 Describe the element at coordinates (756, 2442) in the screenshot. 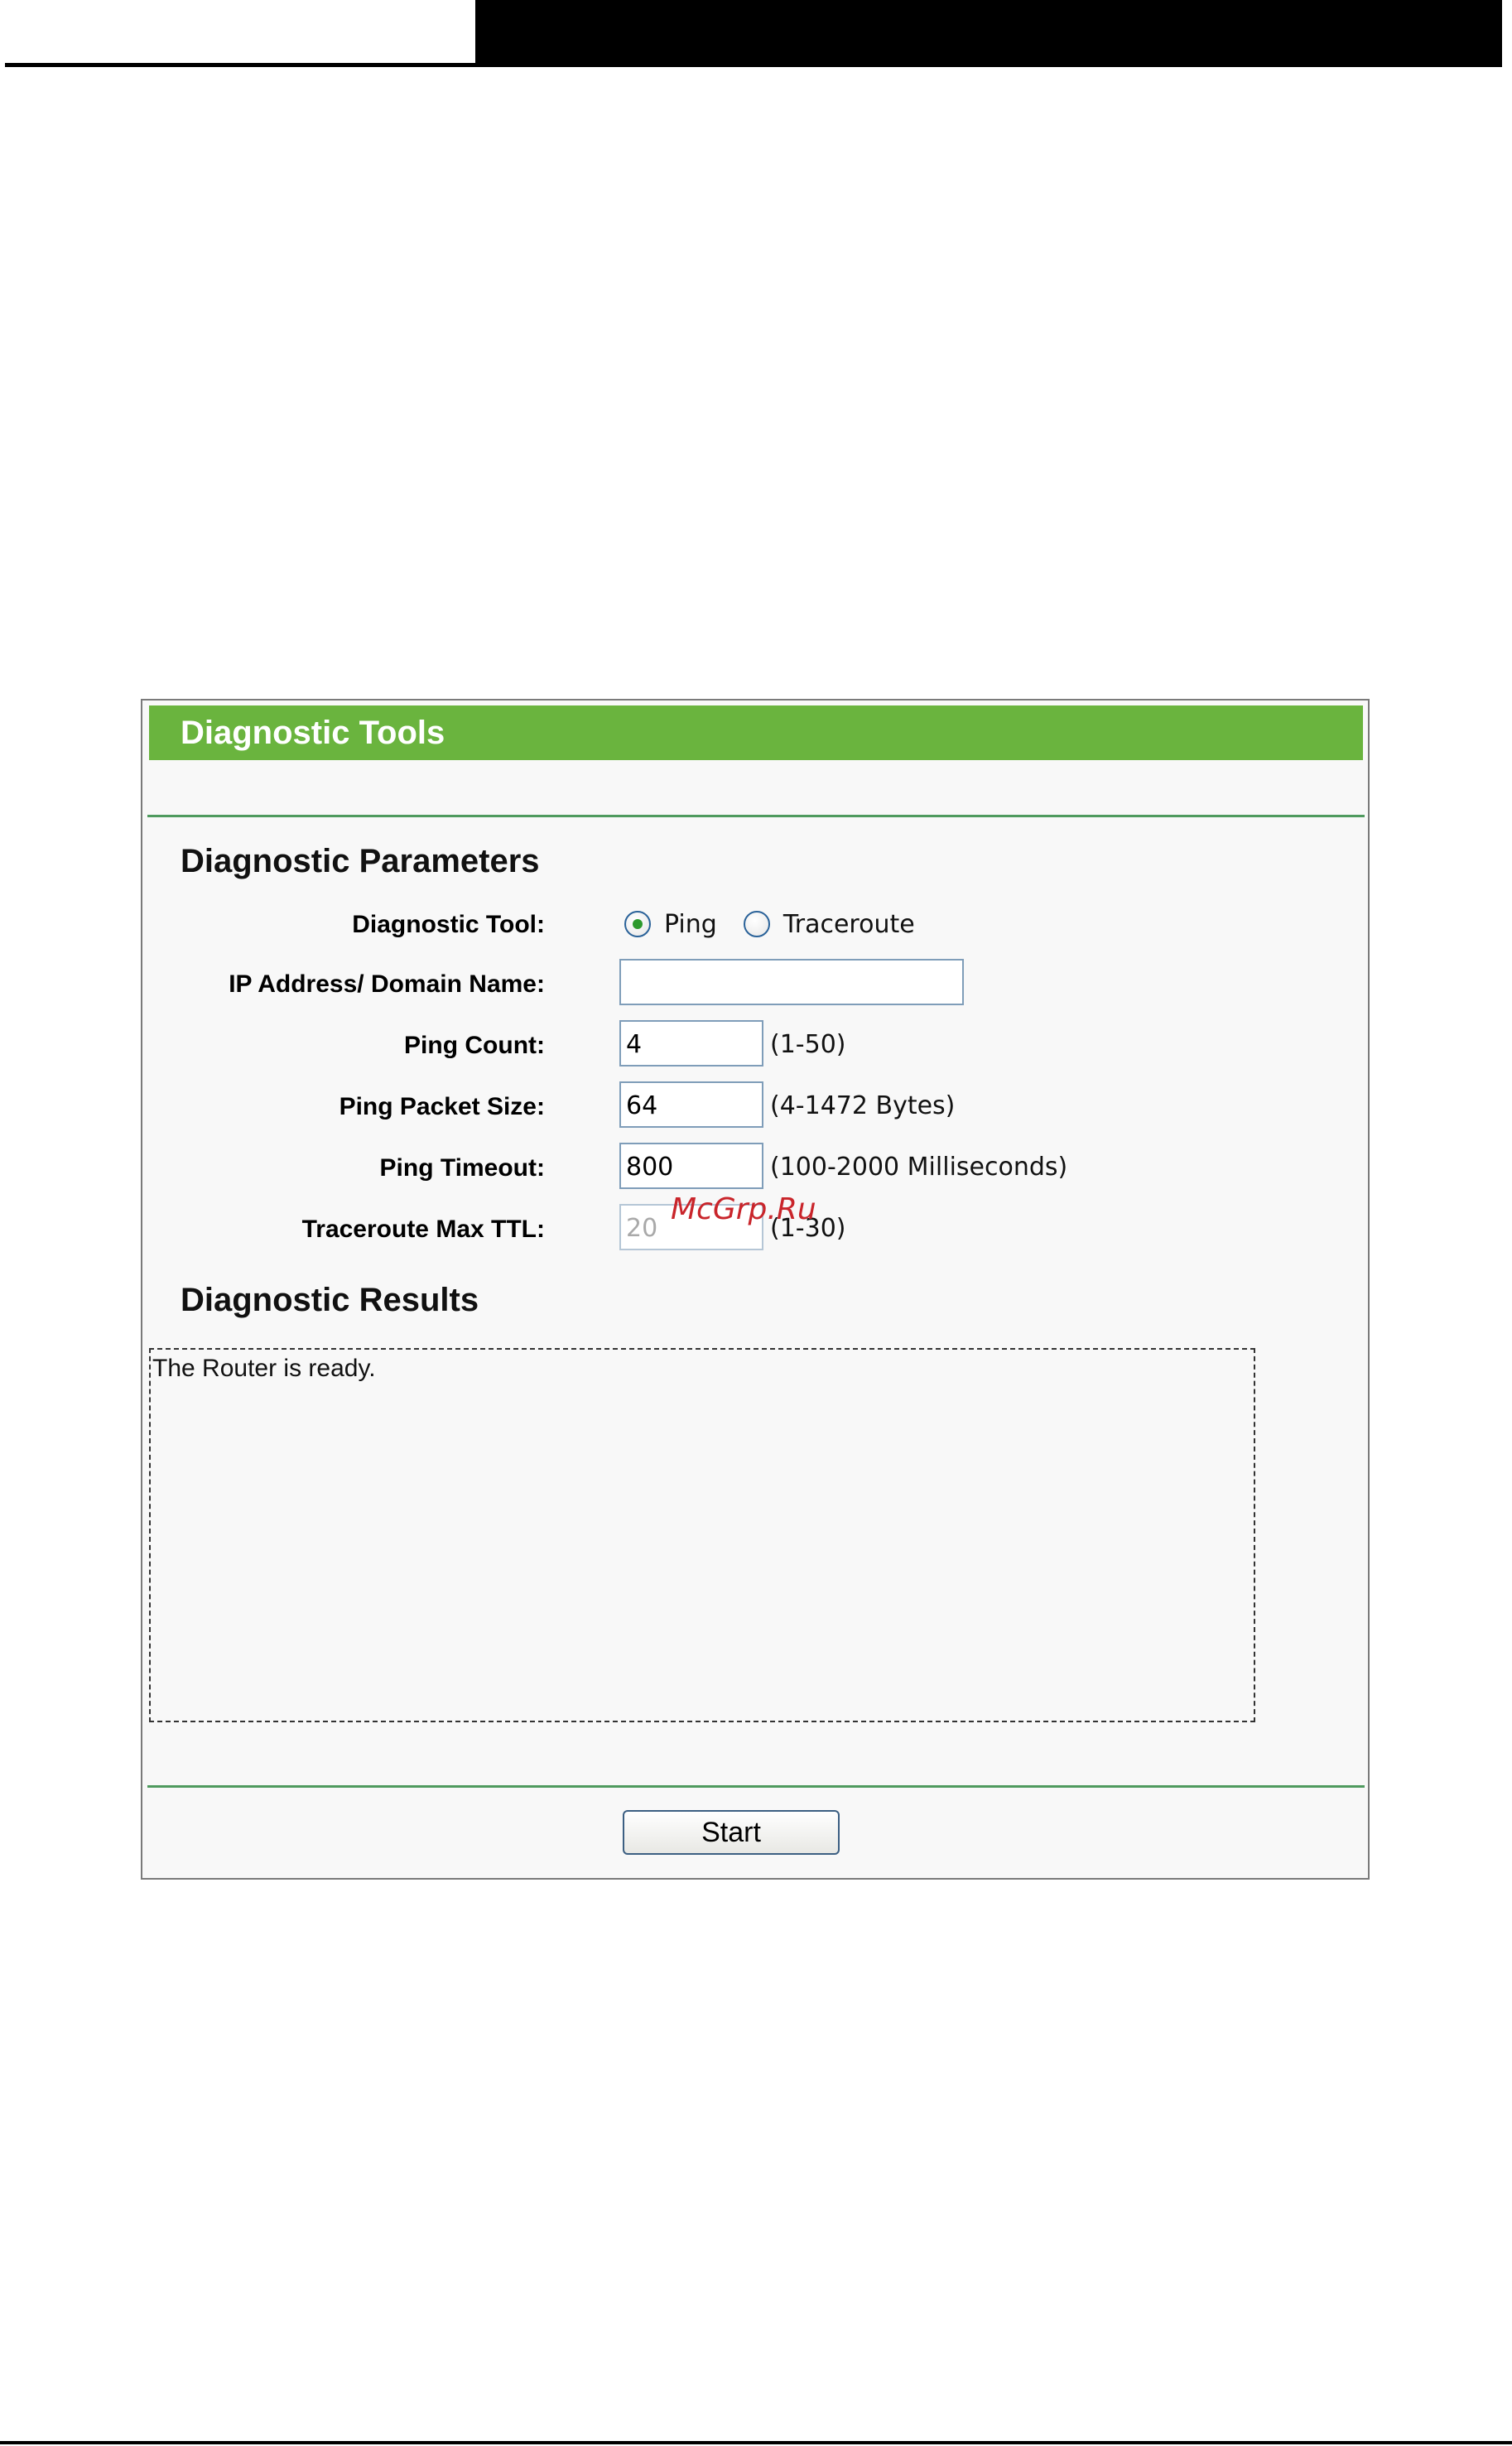

I see `page-footer-rule` at that location.